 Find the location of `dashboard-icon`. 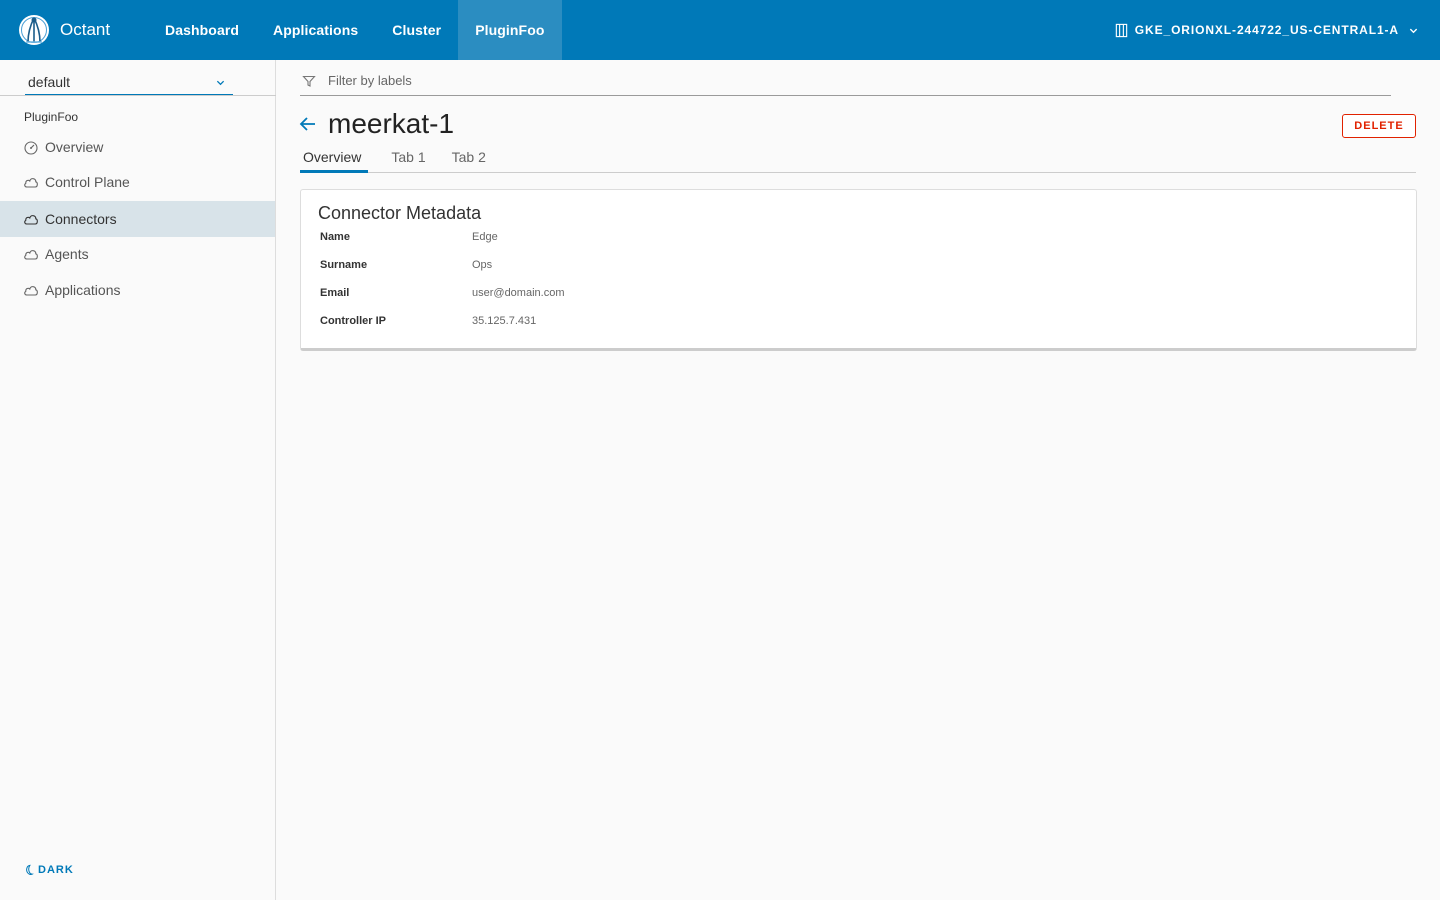

dashboard-icon is located at coordinates (31, 148).